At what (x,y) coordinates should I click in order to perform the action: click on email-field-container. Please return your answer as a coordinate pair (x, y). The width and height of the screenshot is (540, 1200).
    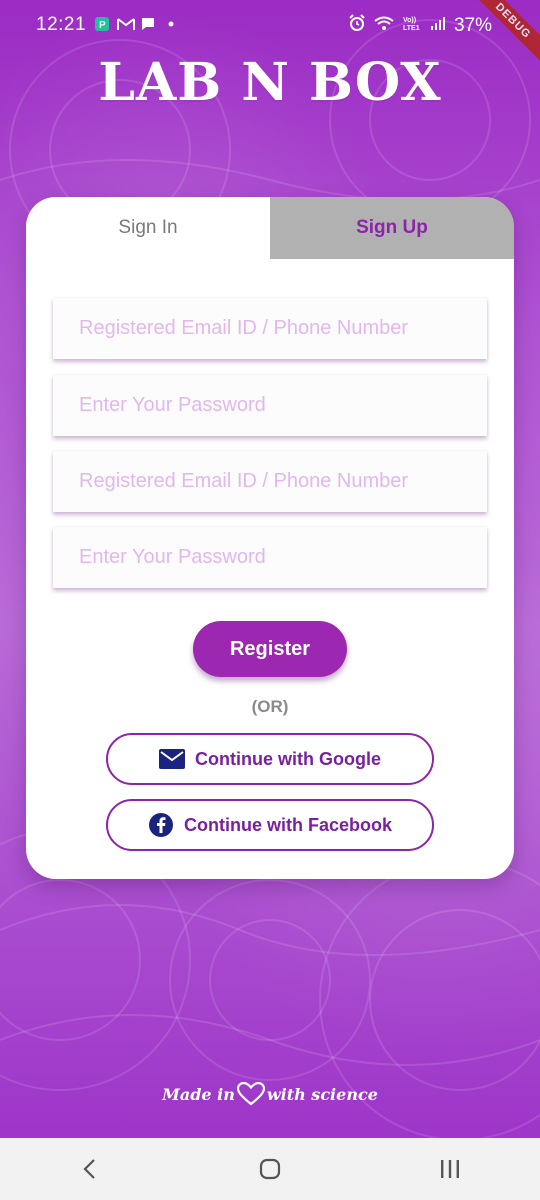
    Looking at the image, I should click on (270, 328).